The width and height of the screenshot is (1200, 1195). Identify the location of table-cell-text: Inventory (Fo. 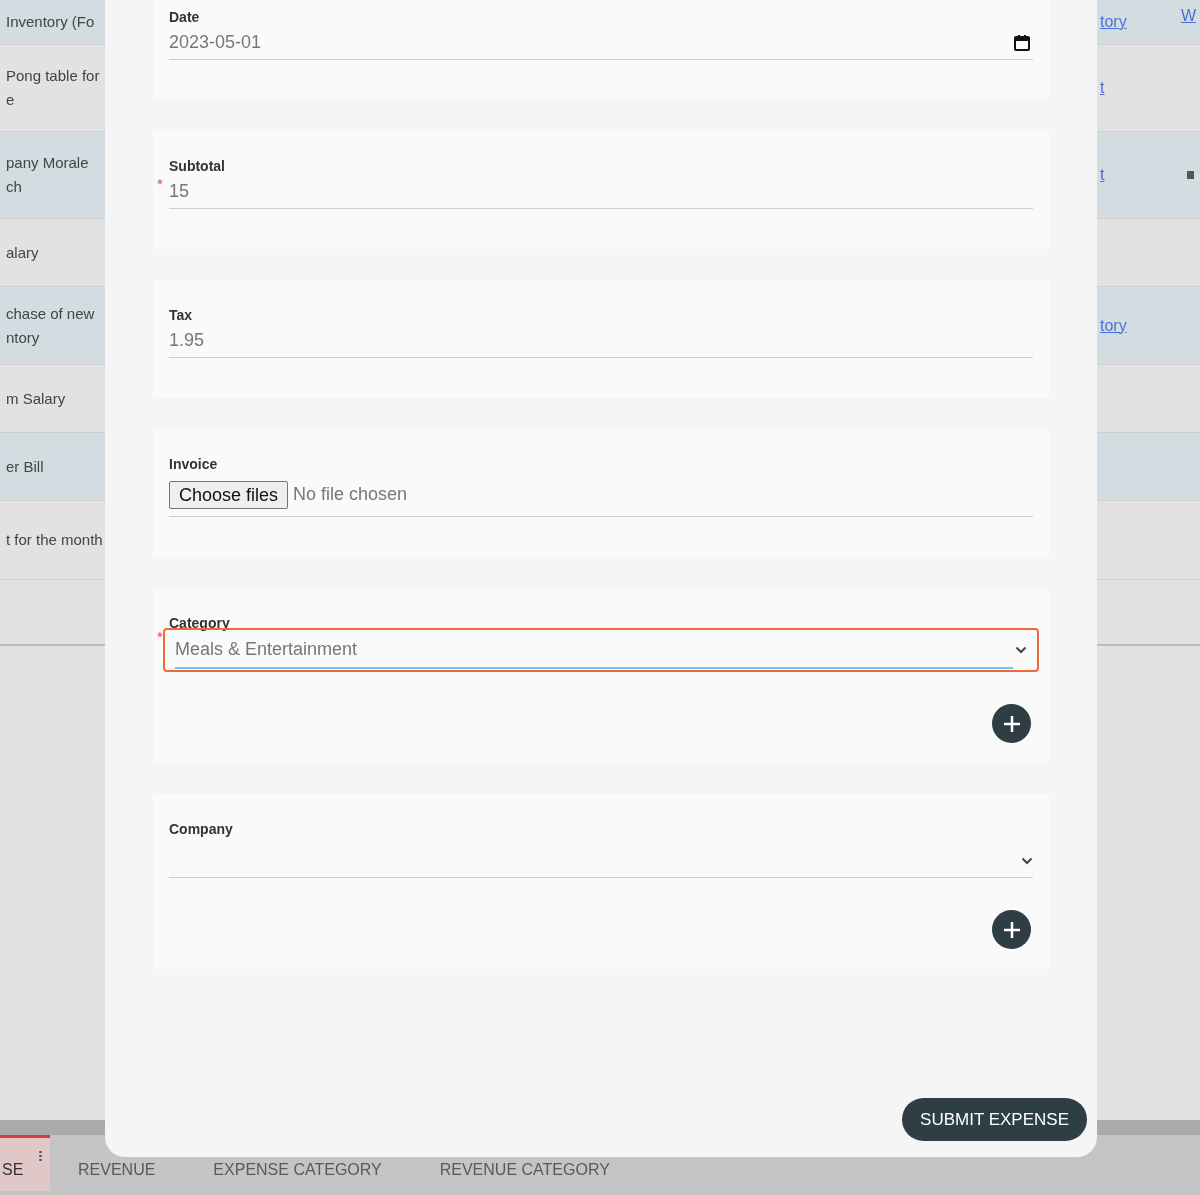
(50, 22).